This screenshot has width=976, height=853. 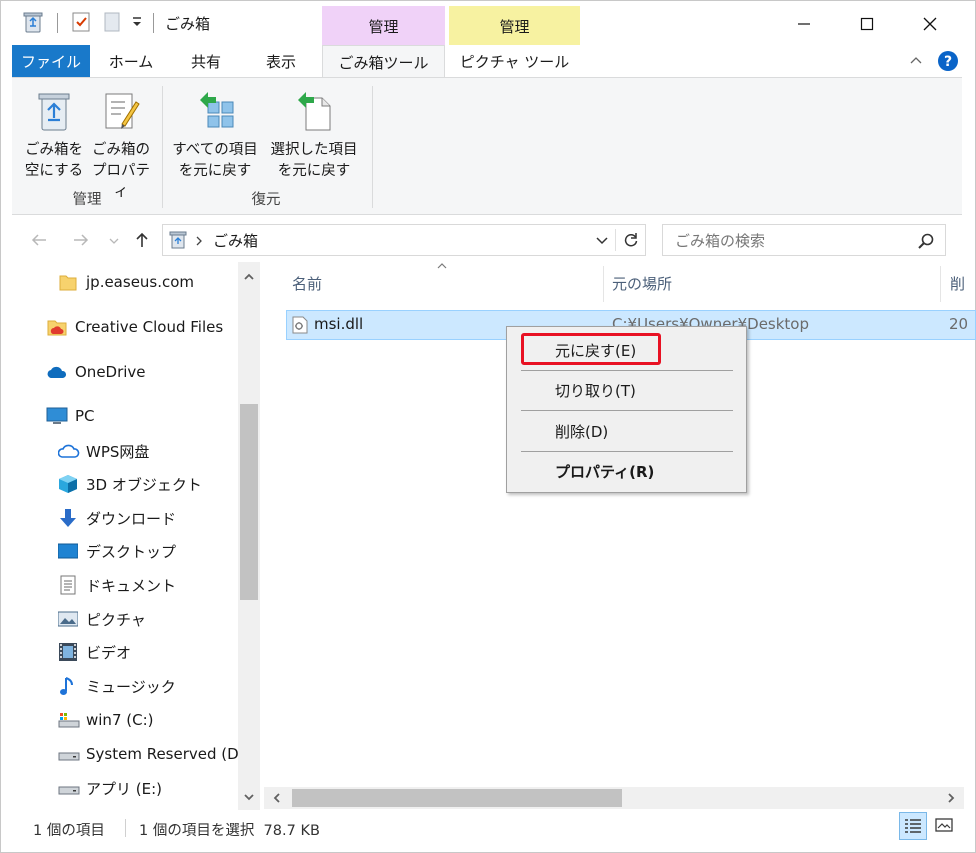 What do you see at coordinates (102, 619) in the screenshot?
I see `nav-item-pictures: ピクチャ` at bounding box center [102, 619].